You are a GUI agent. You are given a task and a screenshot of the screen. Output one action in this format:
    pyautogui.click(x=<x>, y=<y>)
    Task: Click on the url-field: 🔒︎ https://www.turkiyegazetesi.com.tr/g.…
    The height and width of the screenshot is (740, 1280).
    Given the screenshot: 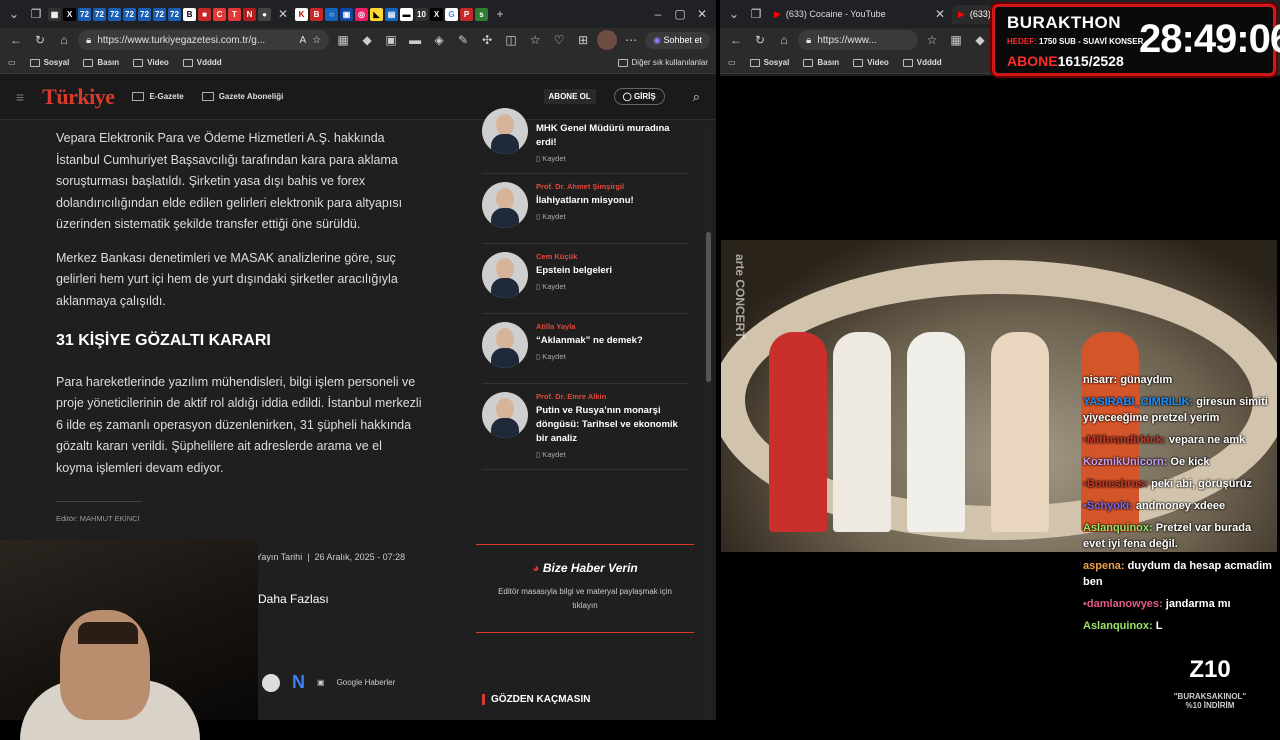 What is the action you would take?
    pyautogui.click(x=204, y=40)
    